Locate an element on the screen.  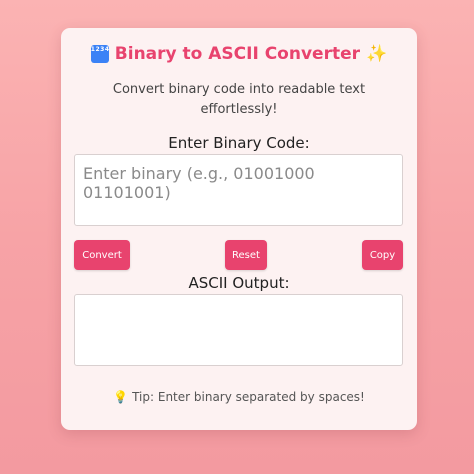
tip-label: Tip: Enter binary separated by spaces! is located at coordinates (248, 397).